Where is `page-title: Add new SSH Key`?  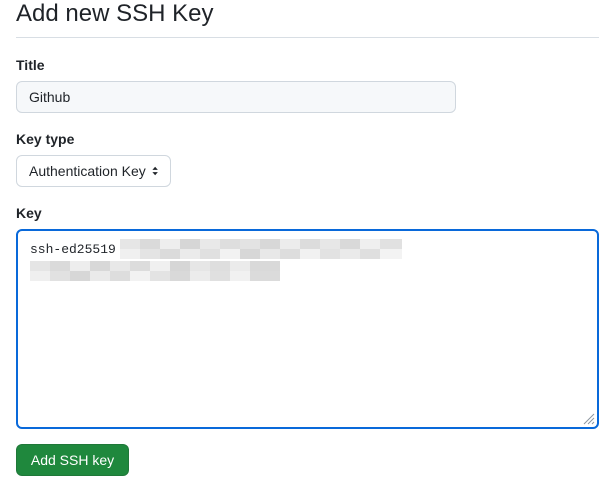 page-title: Add new SSH Key is located at coordinates (115, 13).